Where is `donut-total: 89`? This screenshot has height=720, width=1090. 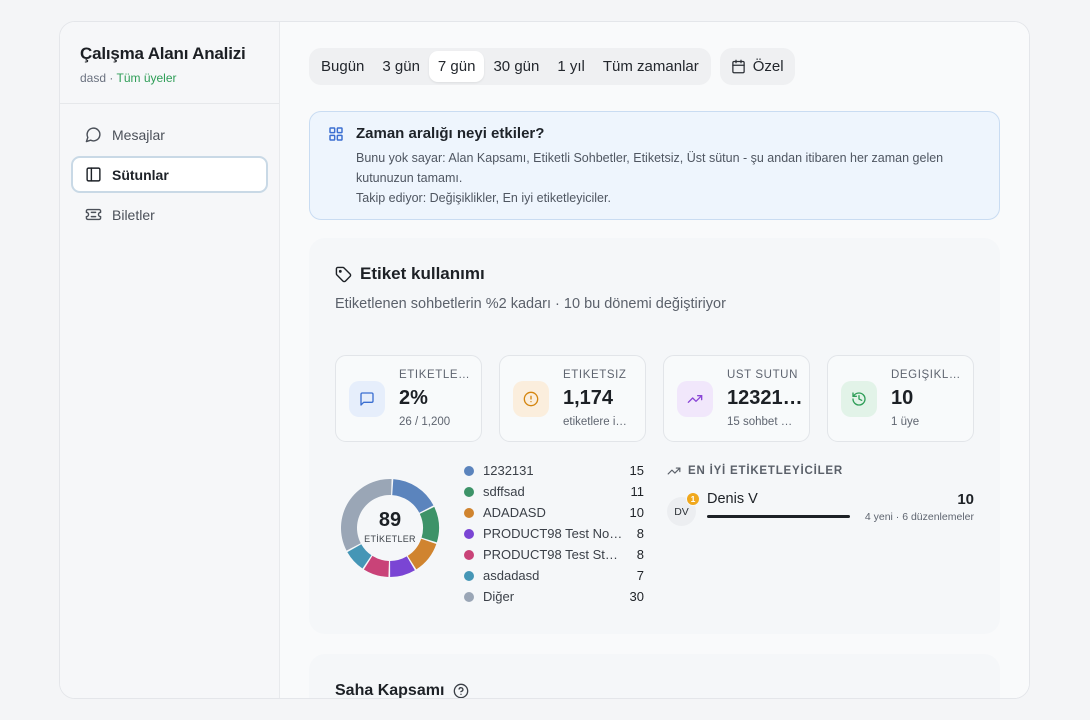
donut-total: 89 is located at coordinates (390, 519).